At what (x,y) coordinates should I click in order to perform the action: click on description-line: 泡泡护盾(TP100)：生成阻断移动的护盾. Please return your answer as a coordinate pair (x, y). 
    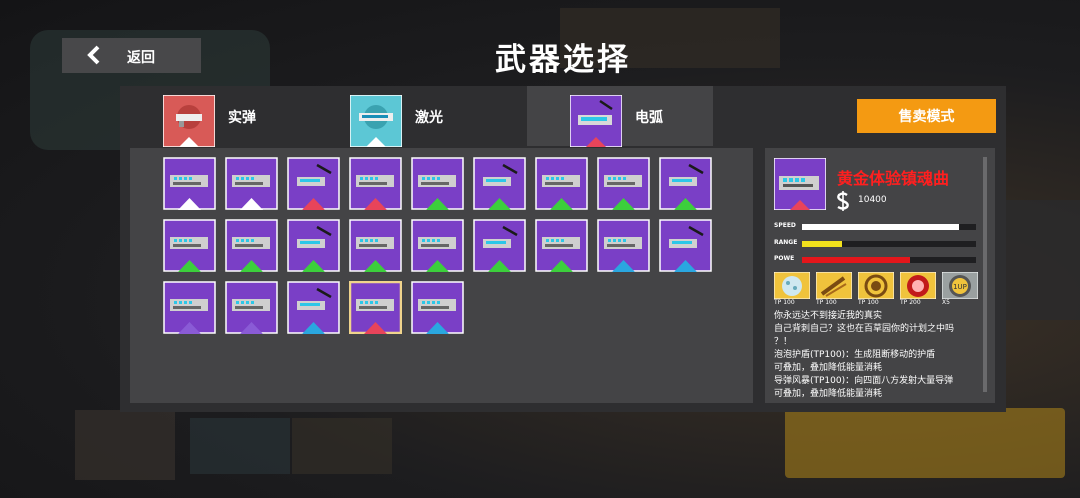
    Looking at the image, I should click on (855, 355).